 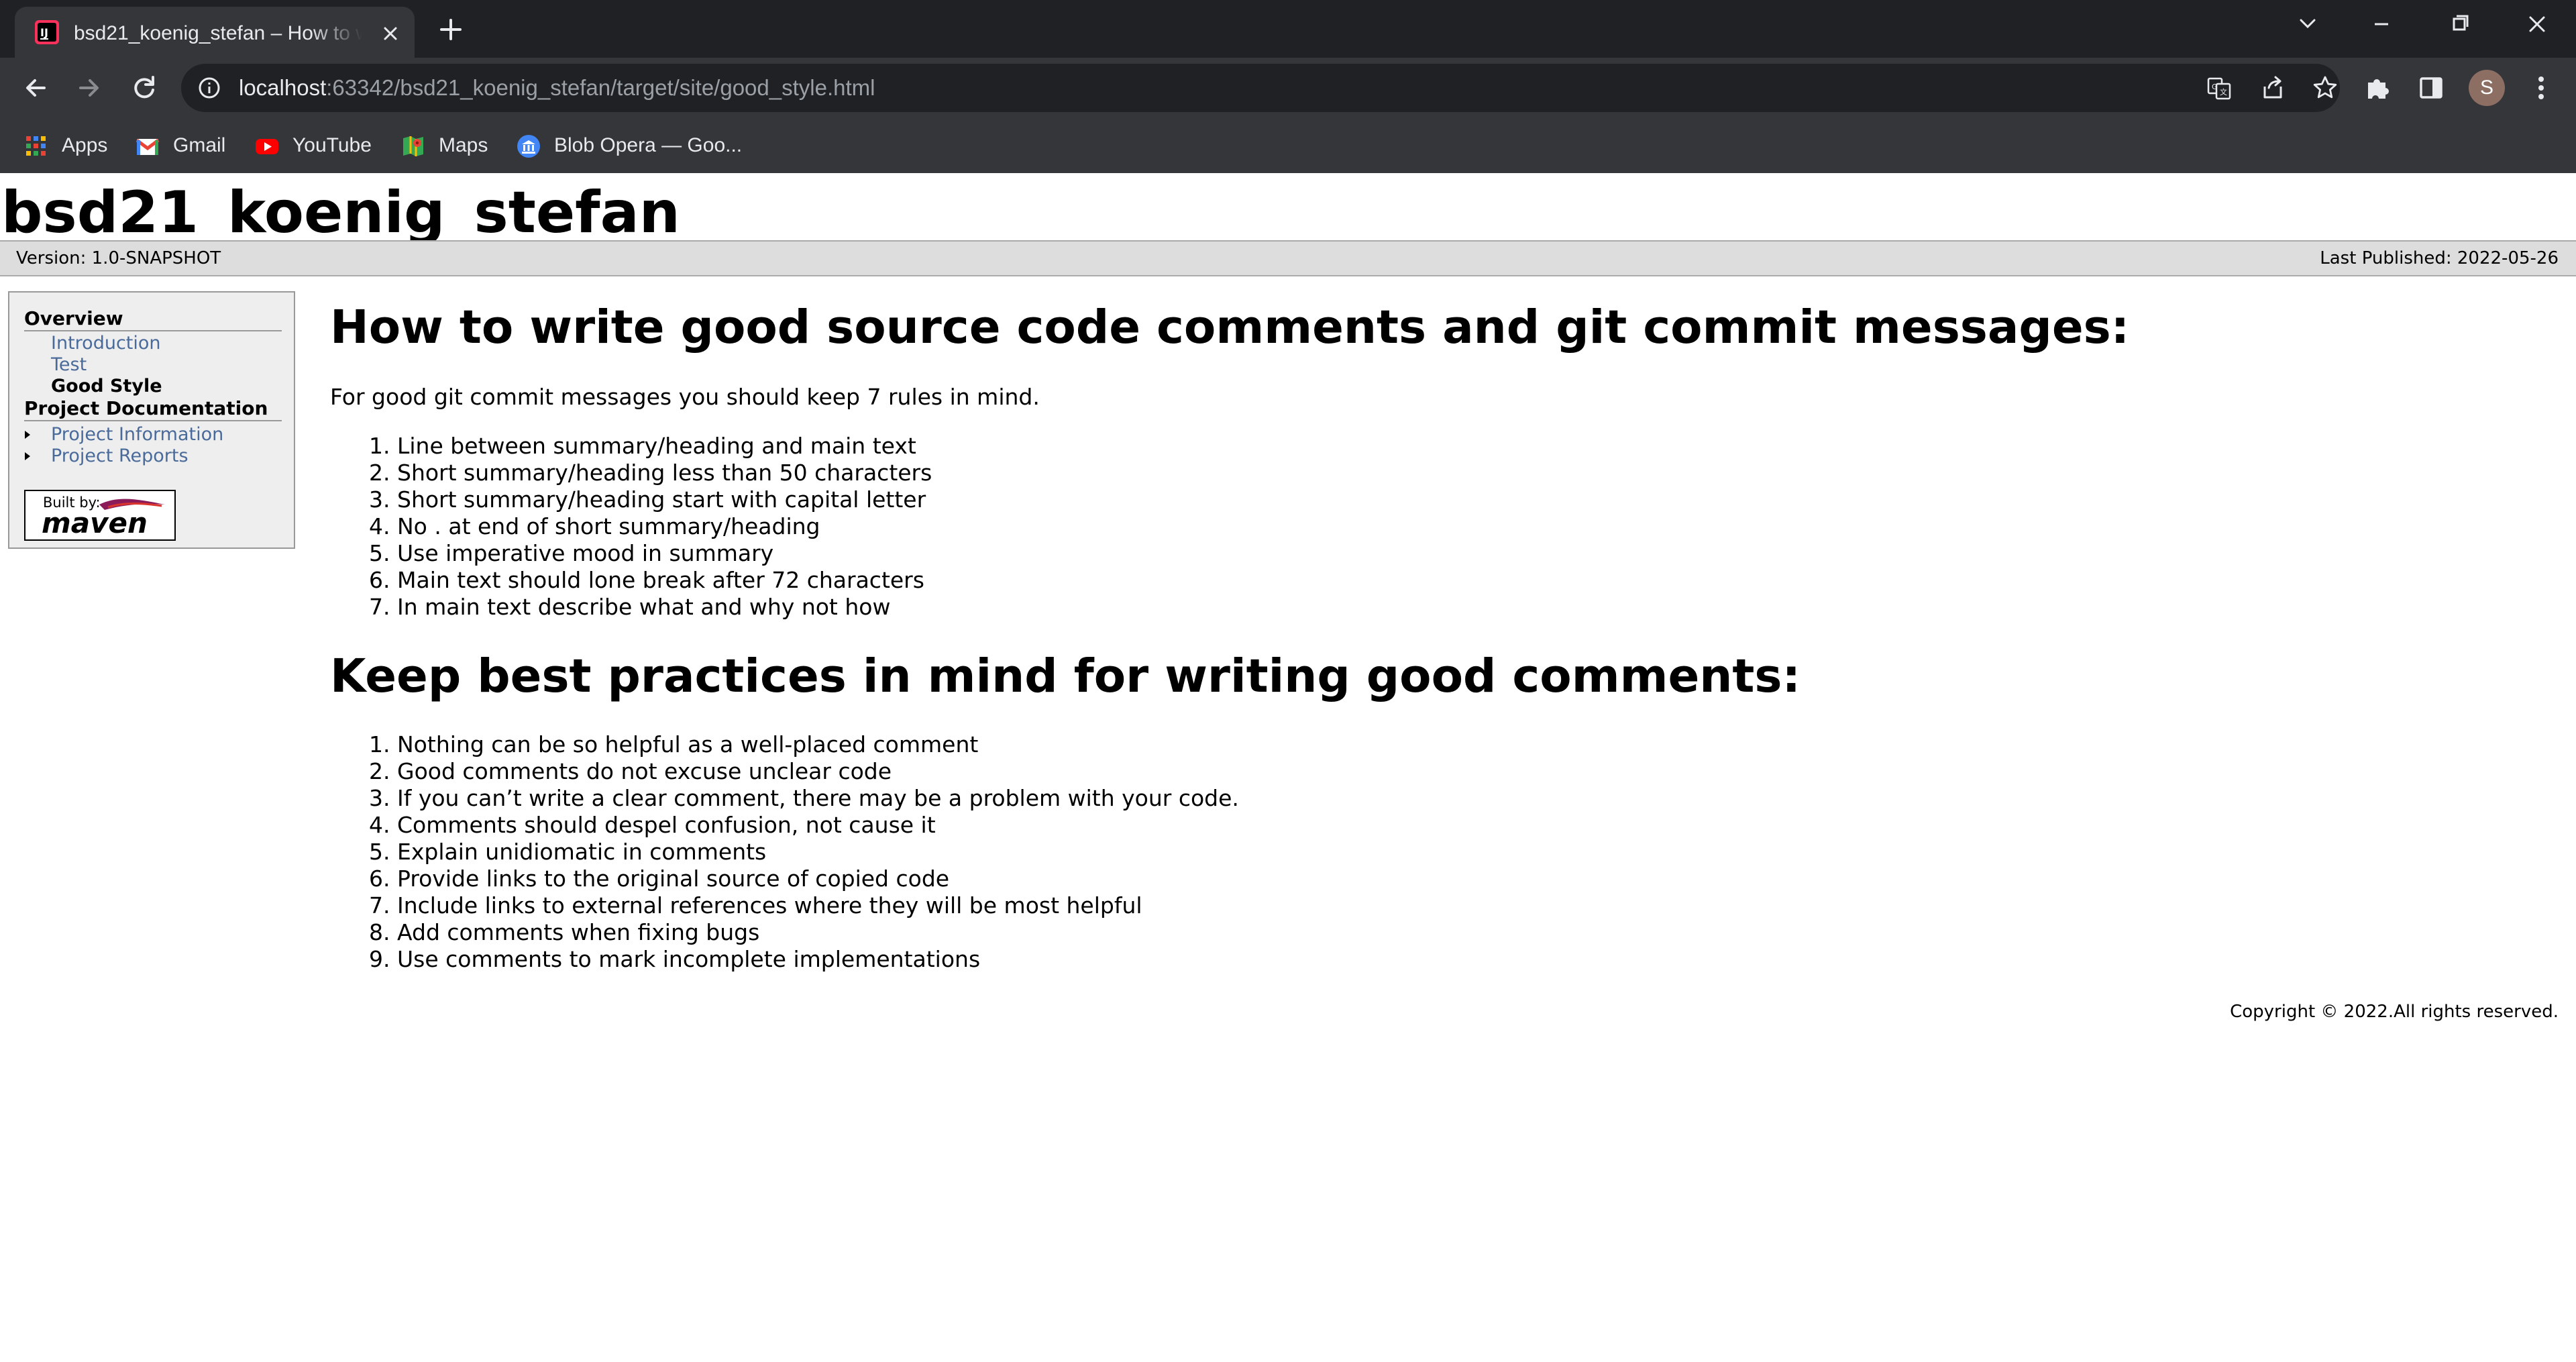 I want to click on built-by-maven-logo: Built by: maven, so click(x=100, y=515).